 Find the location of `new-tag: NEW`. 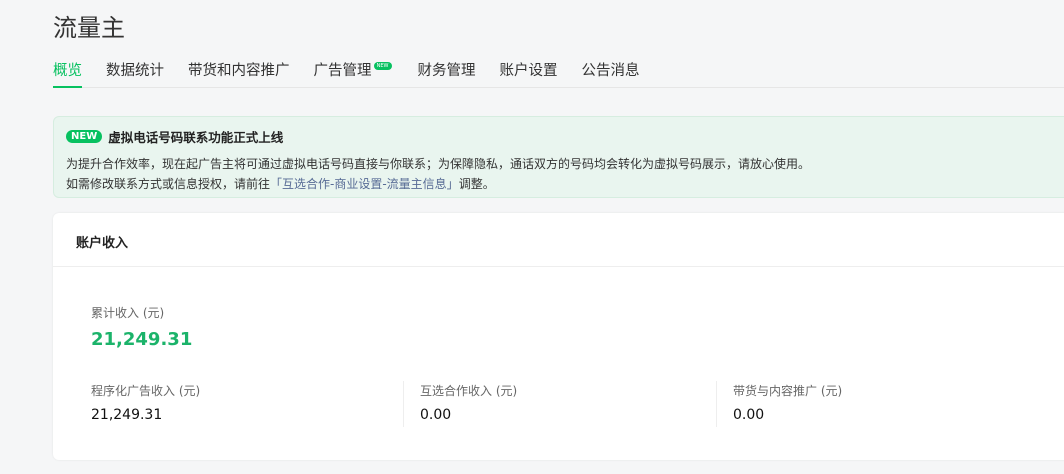

new-tag: NEW is located at coordinates (84, 136).